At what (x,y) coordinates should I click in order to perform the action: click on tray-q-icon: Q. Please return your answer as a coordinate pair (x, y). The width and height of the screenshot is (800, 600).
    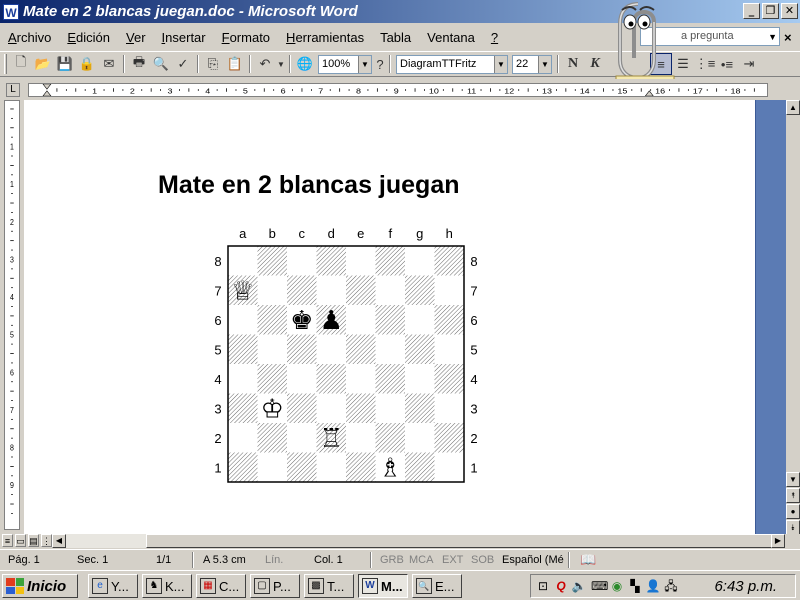
    Looking at the image, I should click on (561, 586).